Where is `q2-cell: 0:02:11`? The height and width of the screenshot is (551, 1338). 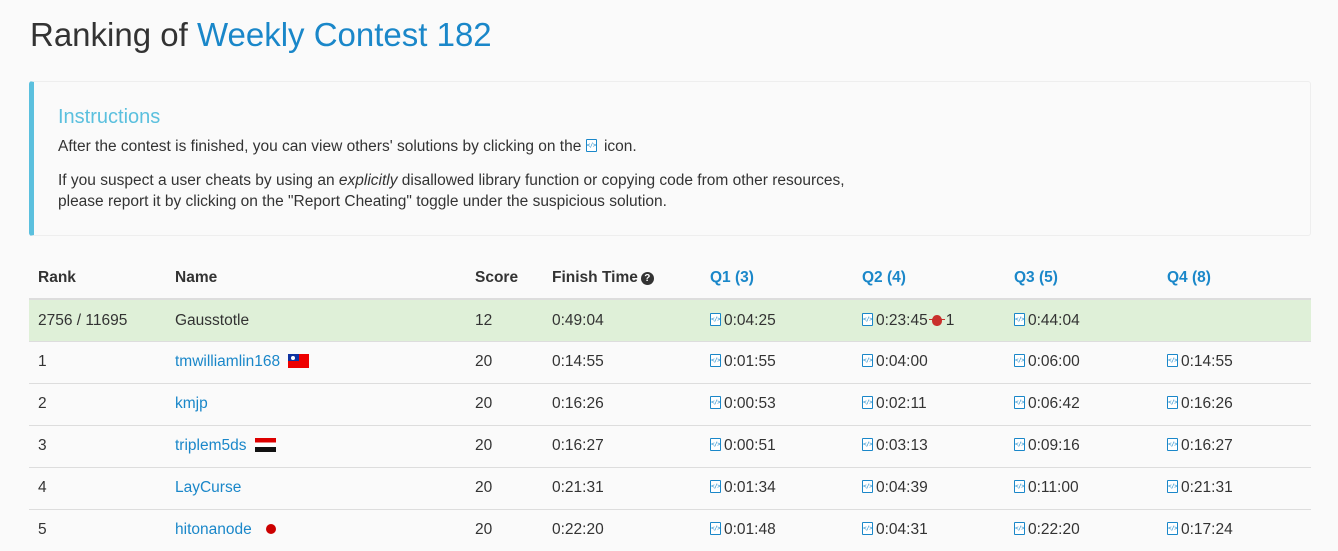 q2-cell: 0:02:11 is located at coordinates (929, 403).